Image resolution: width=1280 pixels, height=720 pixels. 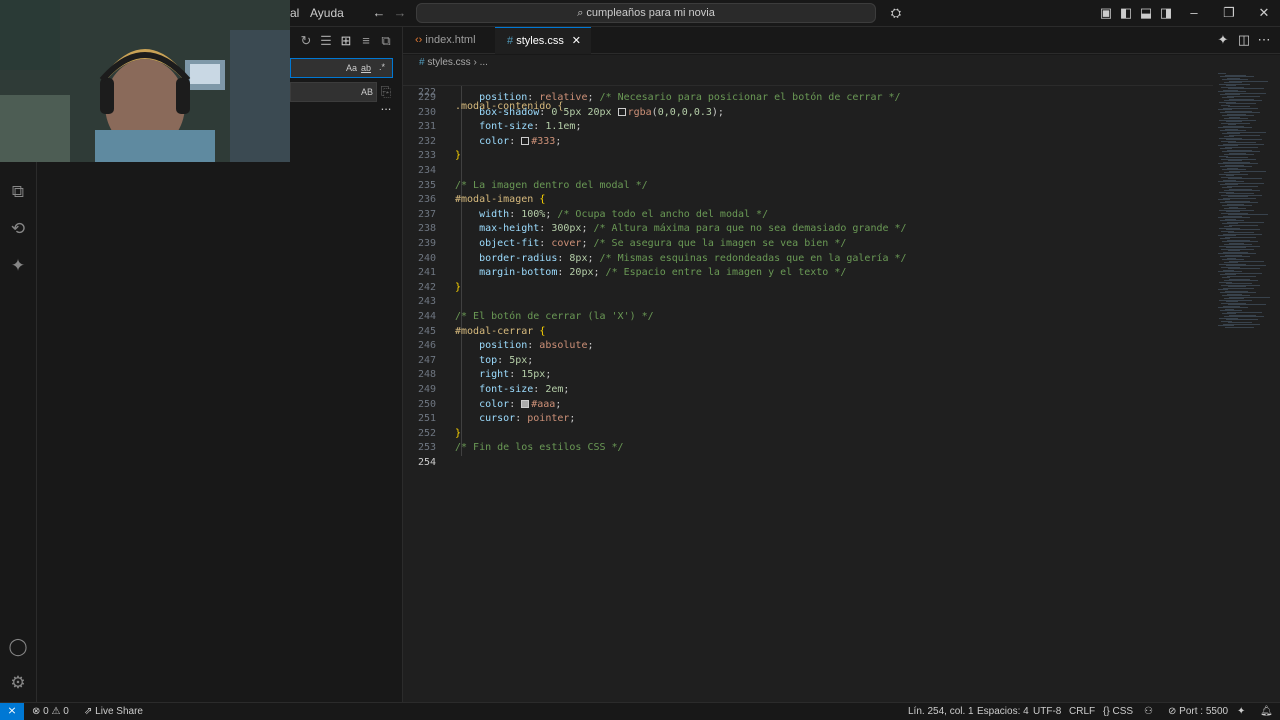 I want to click on forward-arrow-icon: →, so click(x=400, y=13).